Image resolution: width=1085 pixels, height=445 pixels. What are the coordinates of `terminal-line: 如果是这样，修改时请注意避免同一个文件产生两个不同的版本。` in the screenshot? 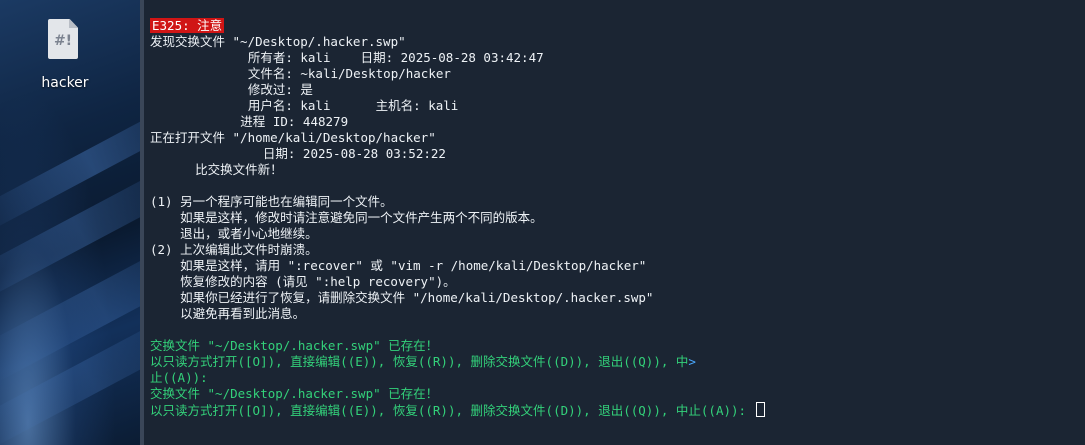 It's located at (346, 217).